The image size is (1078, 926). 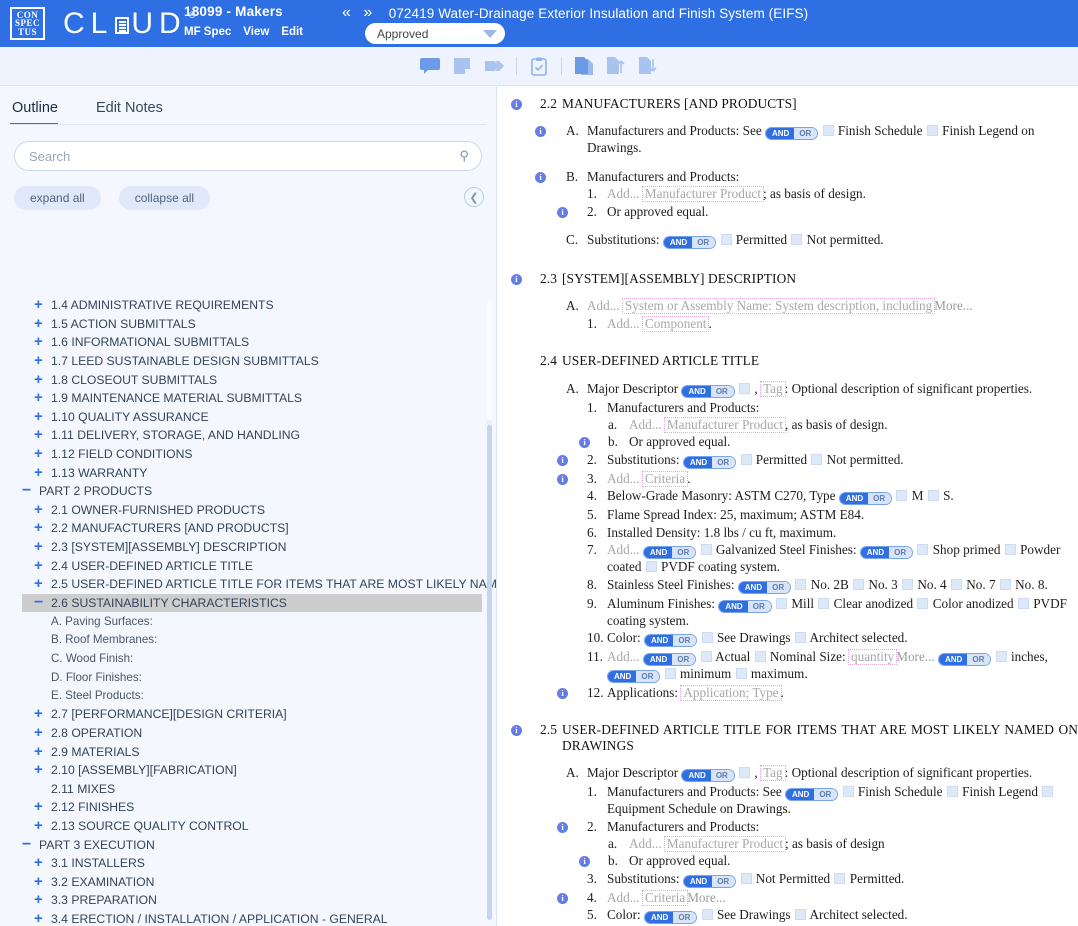 I want to click on menu-item-edit: Edit, so click(x=296, y=32).